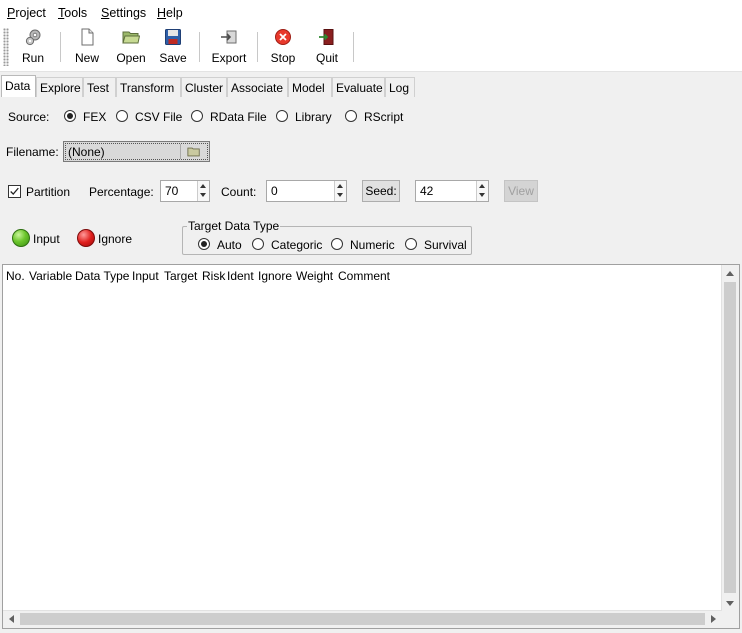 Image resolution: width=742 pixels, height=633 pixels. I want to click on menu-settings: Settings, so click(123, 13).